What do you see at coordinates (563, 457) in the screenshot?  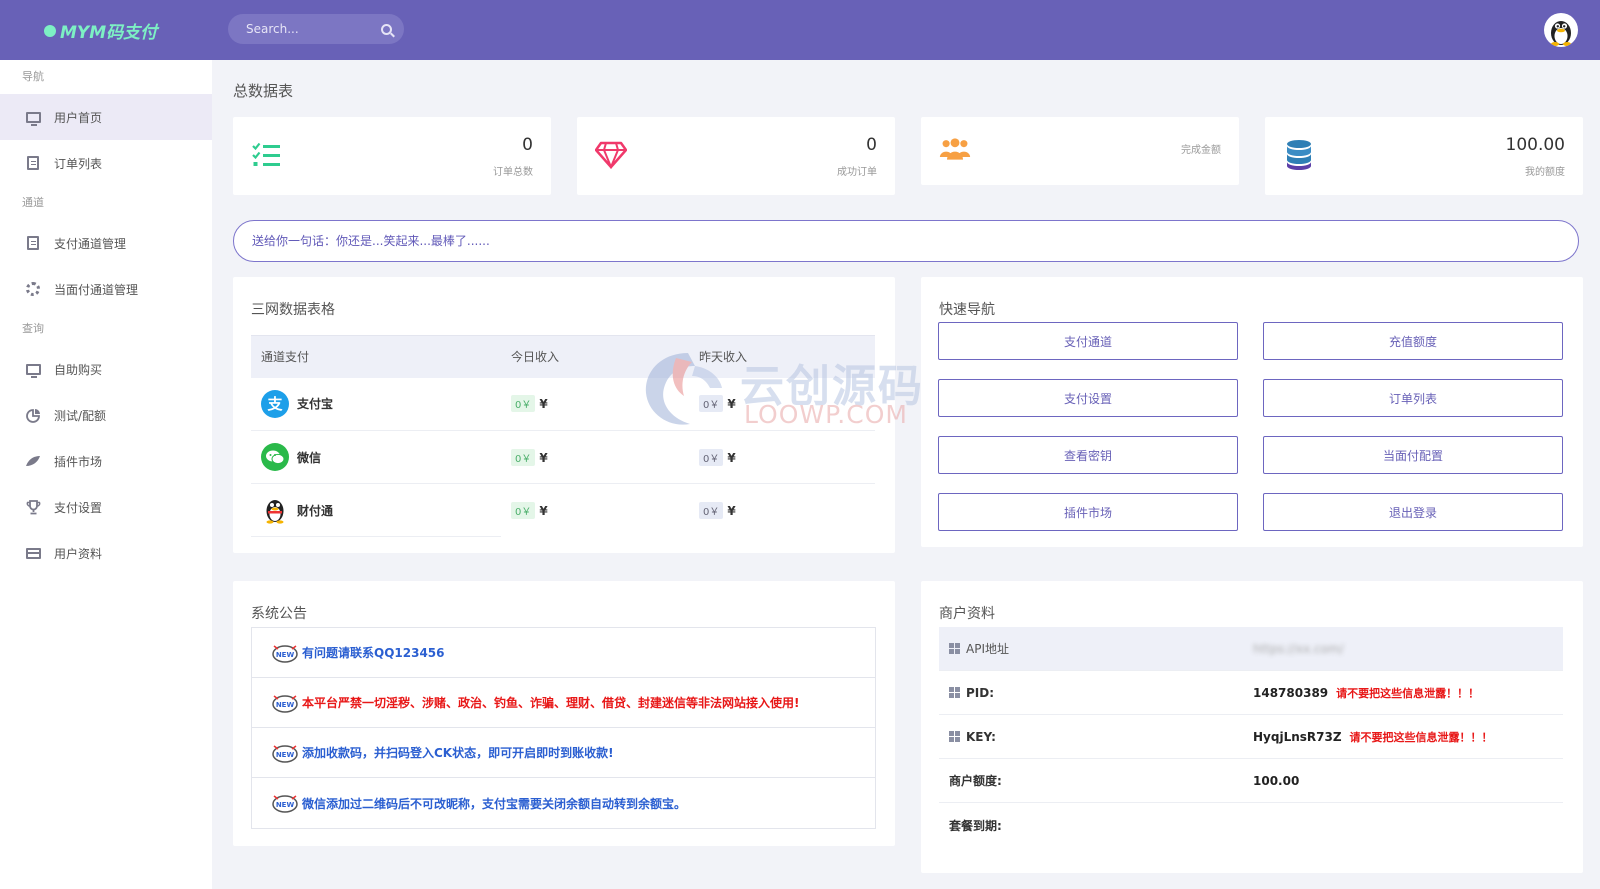 I see `table-row: 微信 0￥ ¥ 0￥ ¥` at bounding box center [563, 457].